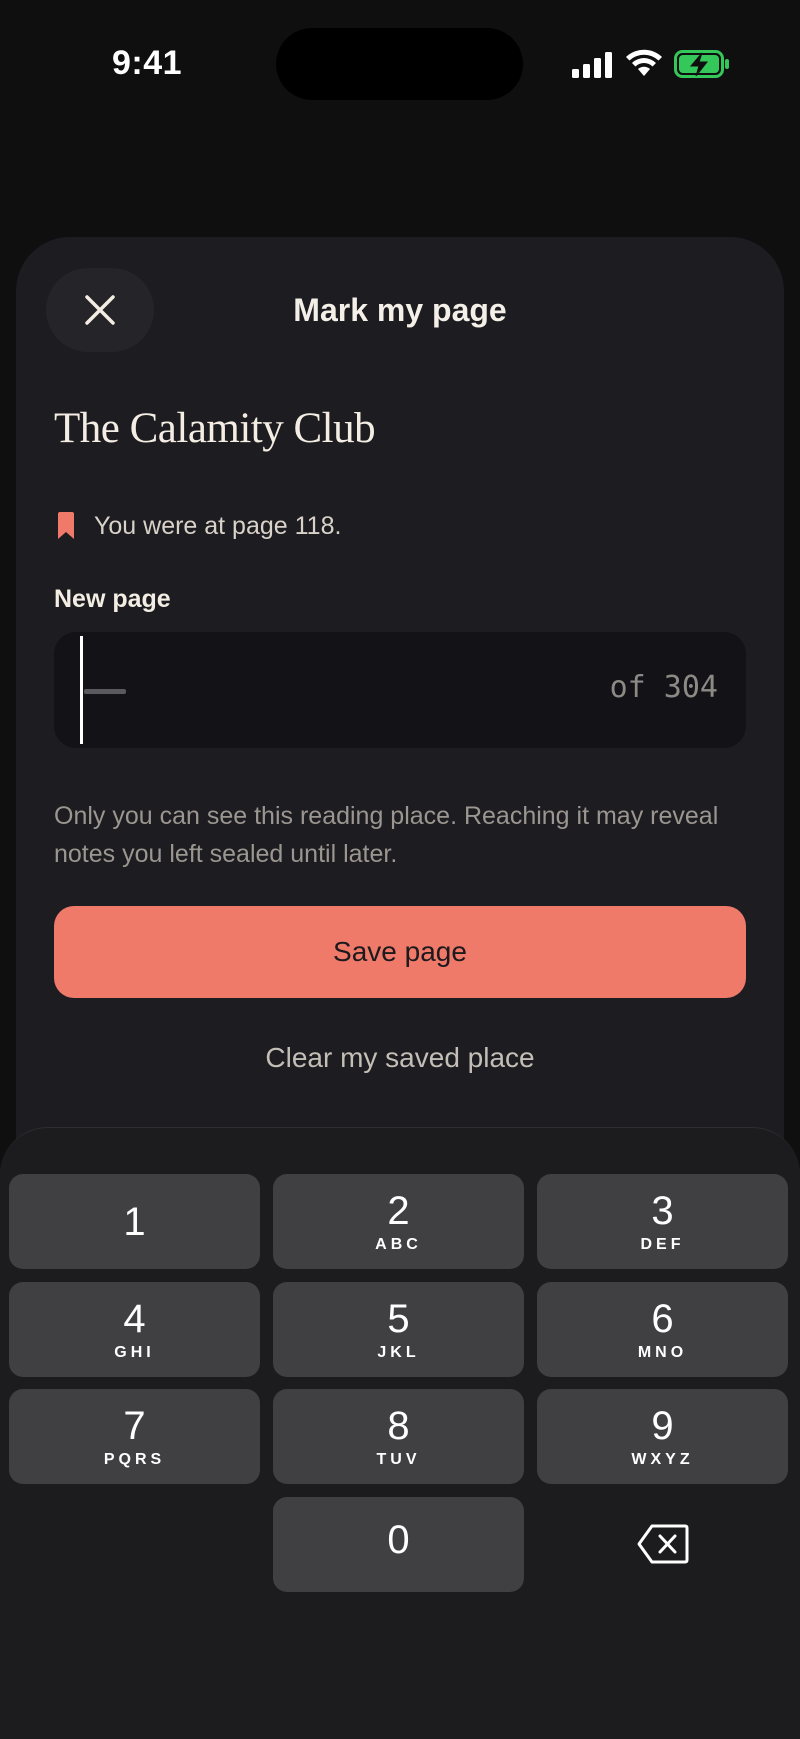  I want to click on status-bar: 9:41, so click(400, 65).